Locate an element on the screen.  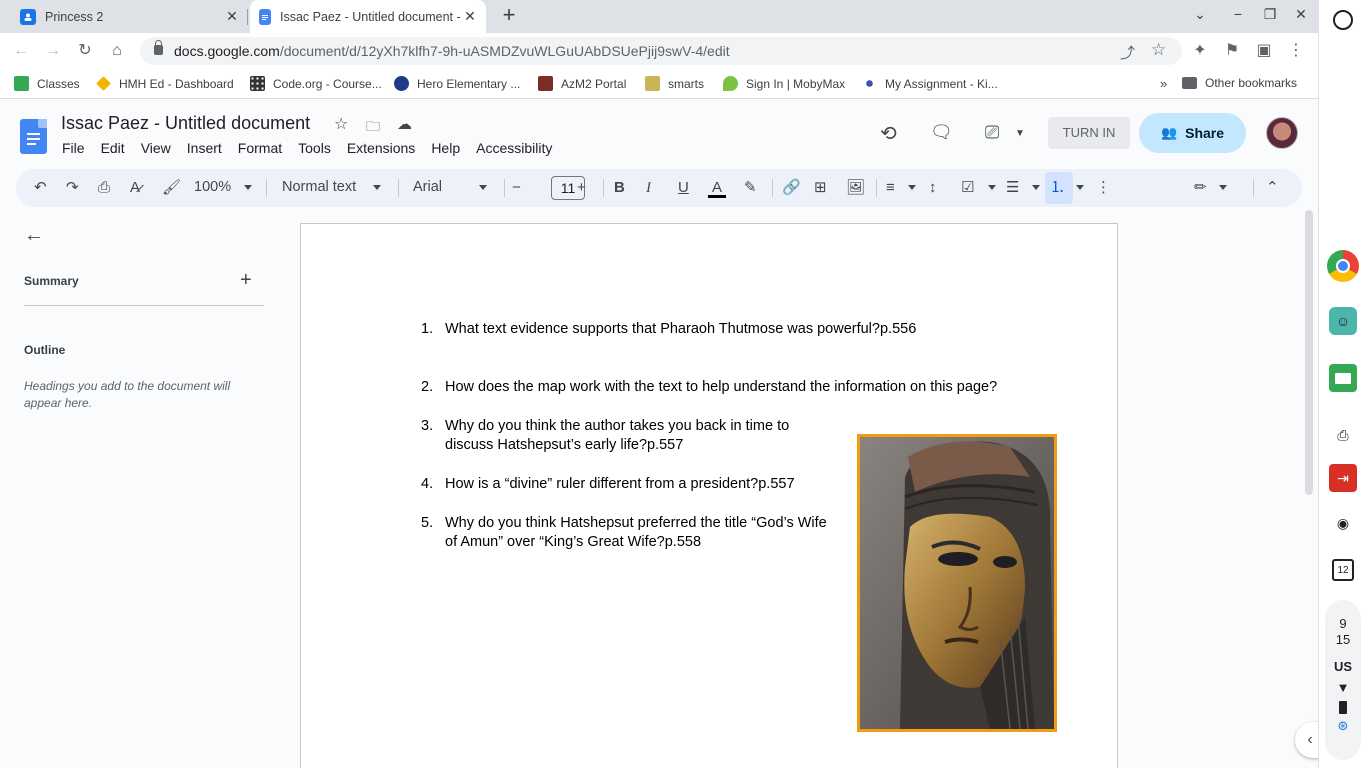
italic-icon: I is located at coordinates (648, 188).